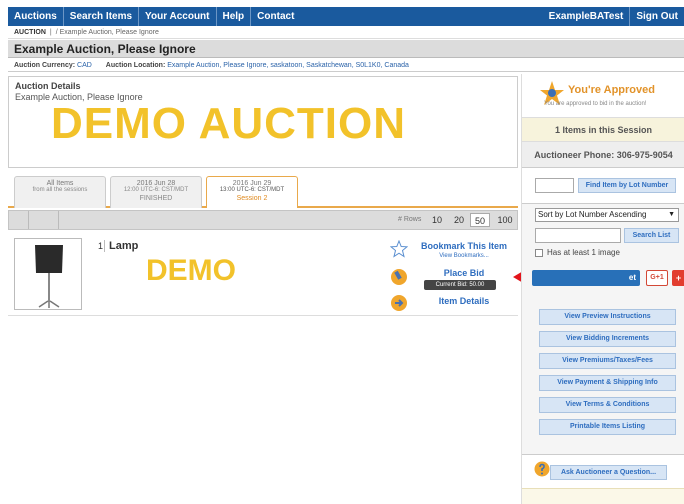 Image resolution: width=684 pixels, height=504 pixels. I want to click on place-bid-button: Place Bid, so click(464, 273).